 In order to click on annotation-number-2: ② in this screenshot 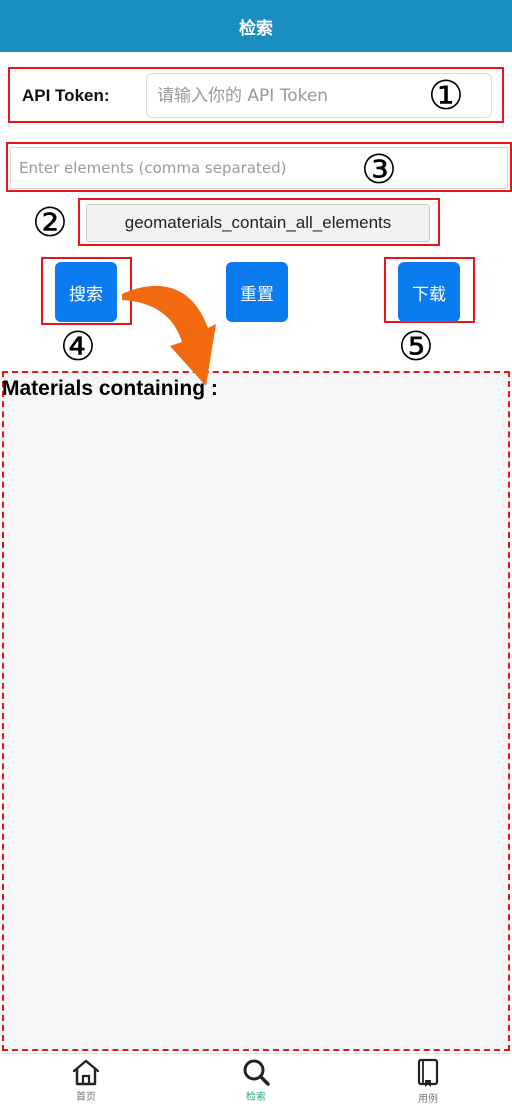, I will do `click(50, 223)`.